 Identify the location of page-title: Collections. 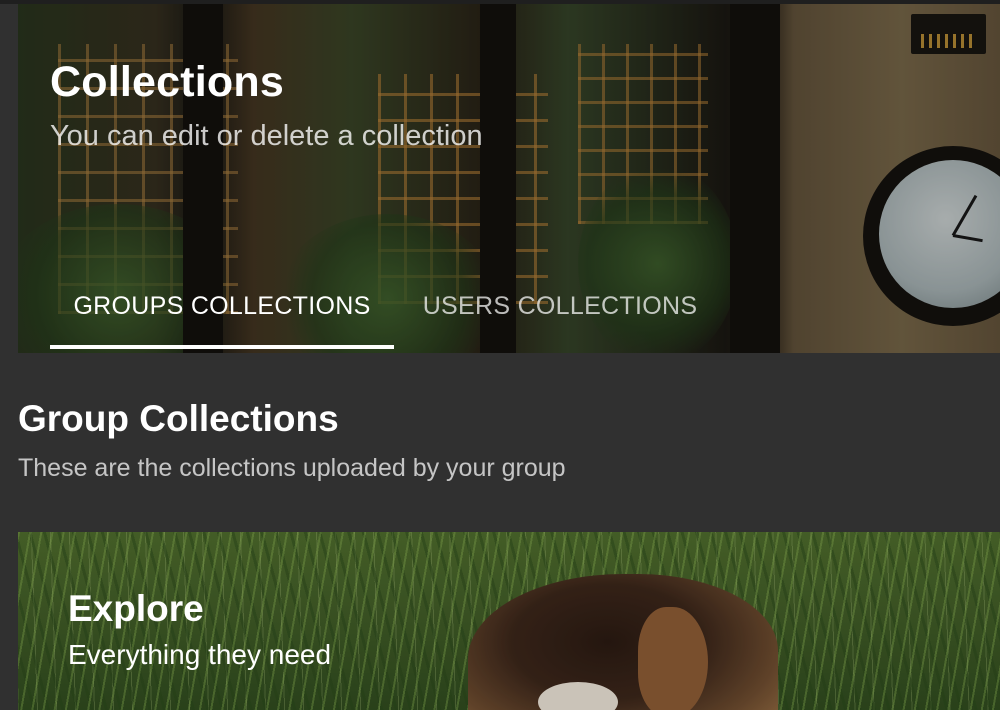
(167, 82).